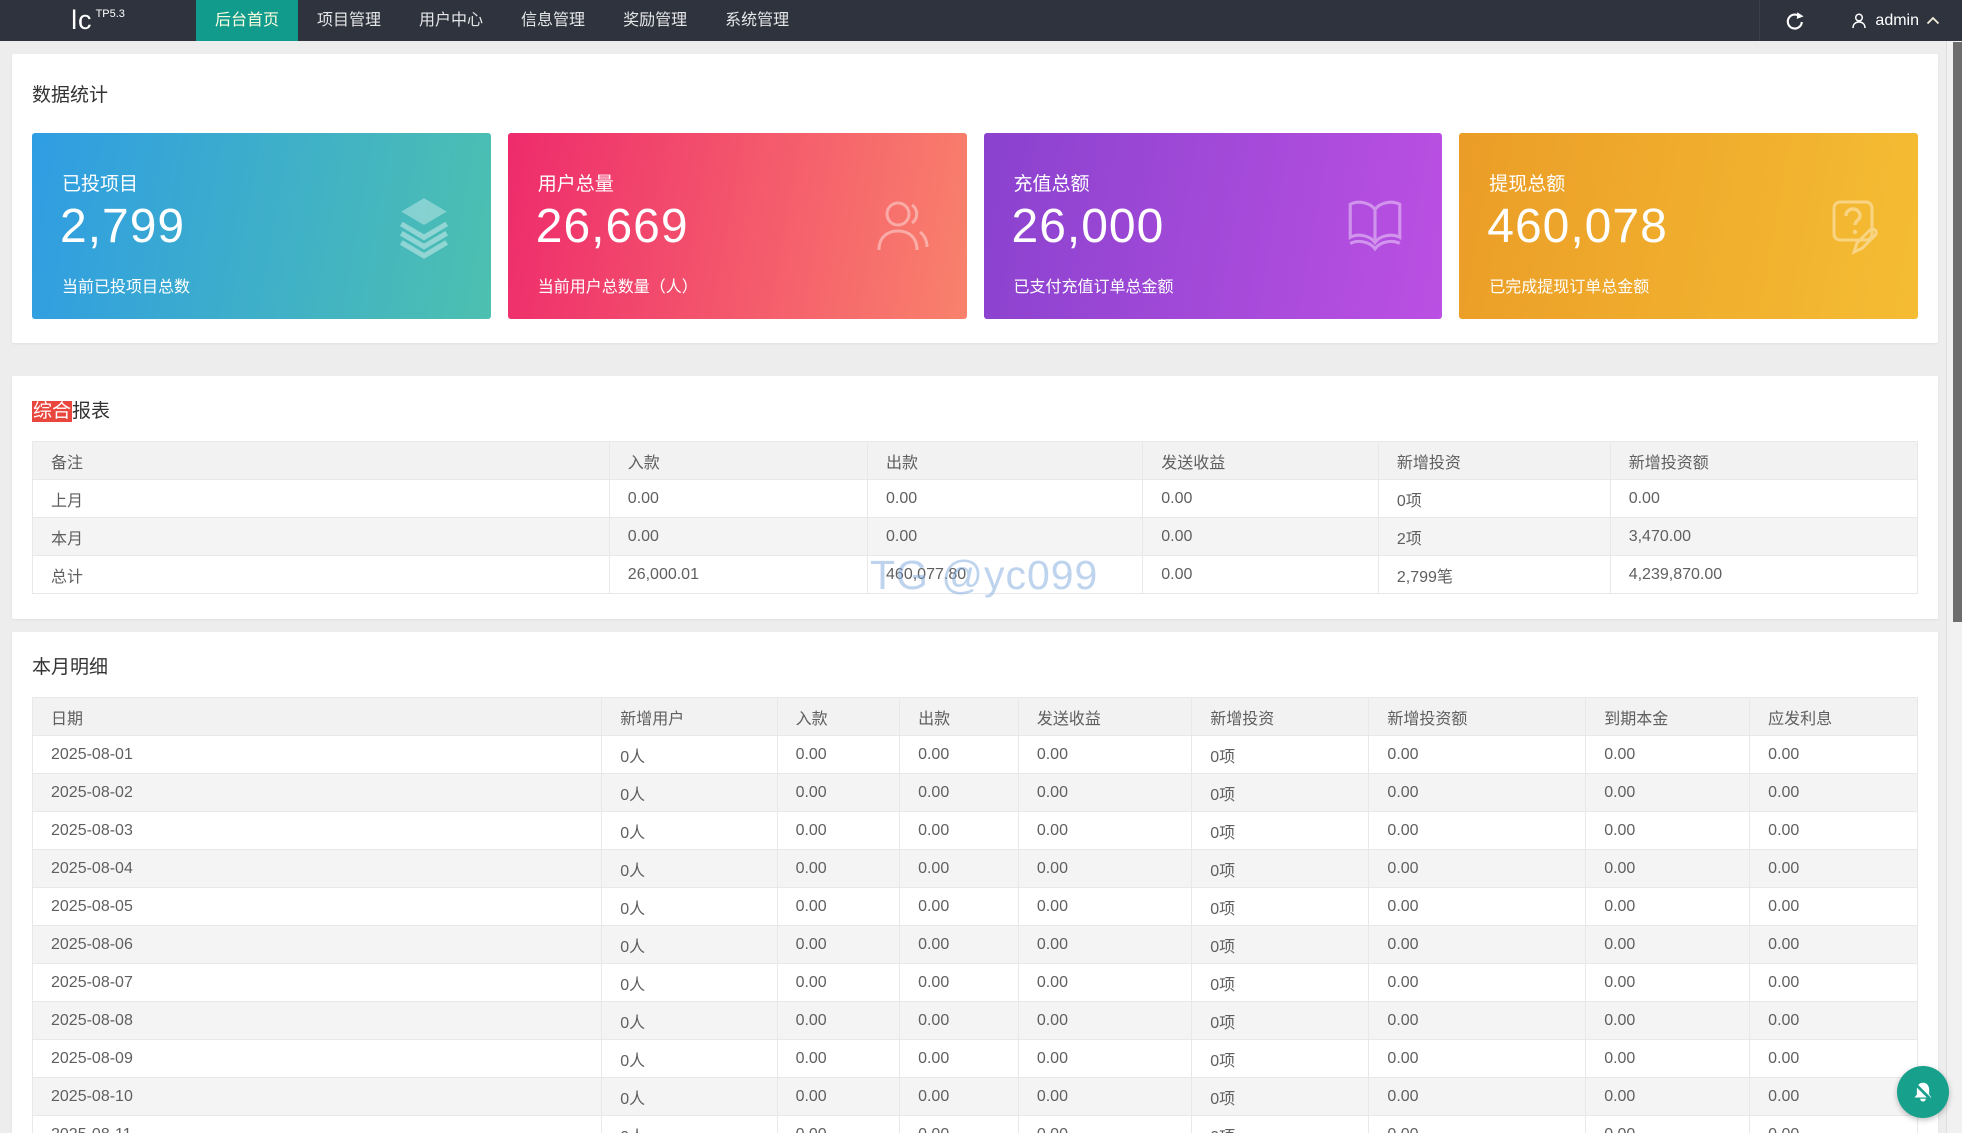 The height and width of the screenshot is (1133, 1962). I want to click on column-header: 日期, so click(317, 716).